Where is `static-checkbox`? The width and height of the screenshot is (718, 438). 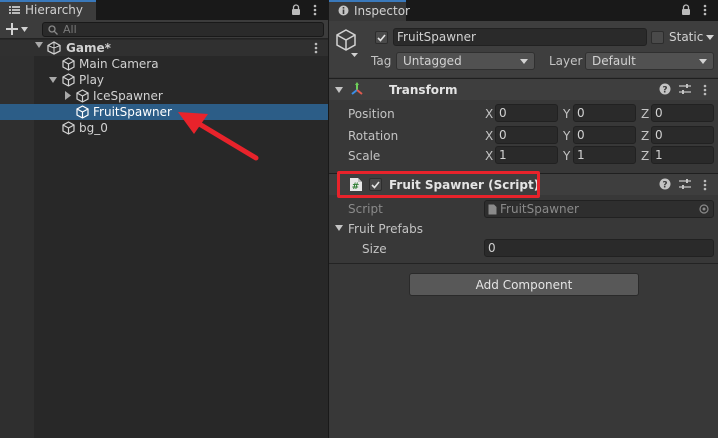
static-checkbox is located at coordinates (657, 37).